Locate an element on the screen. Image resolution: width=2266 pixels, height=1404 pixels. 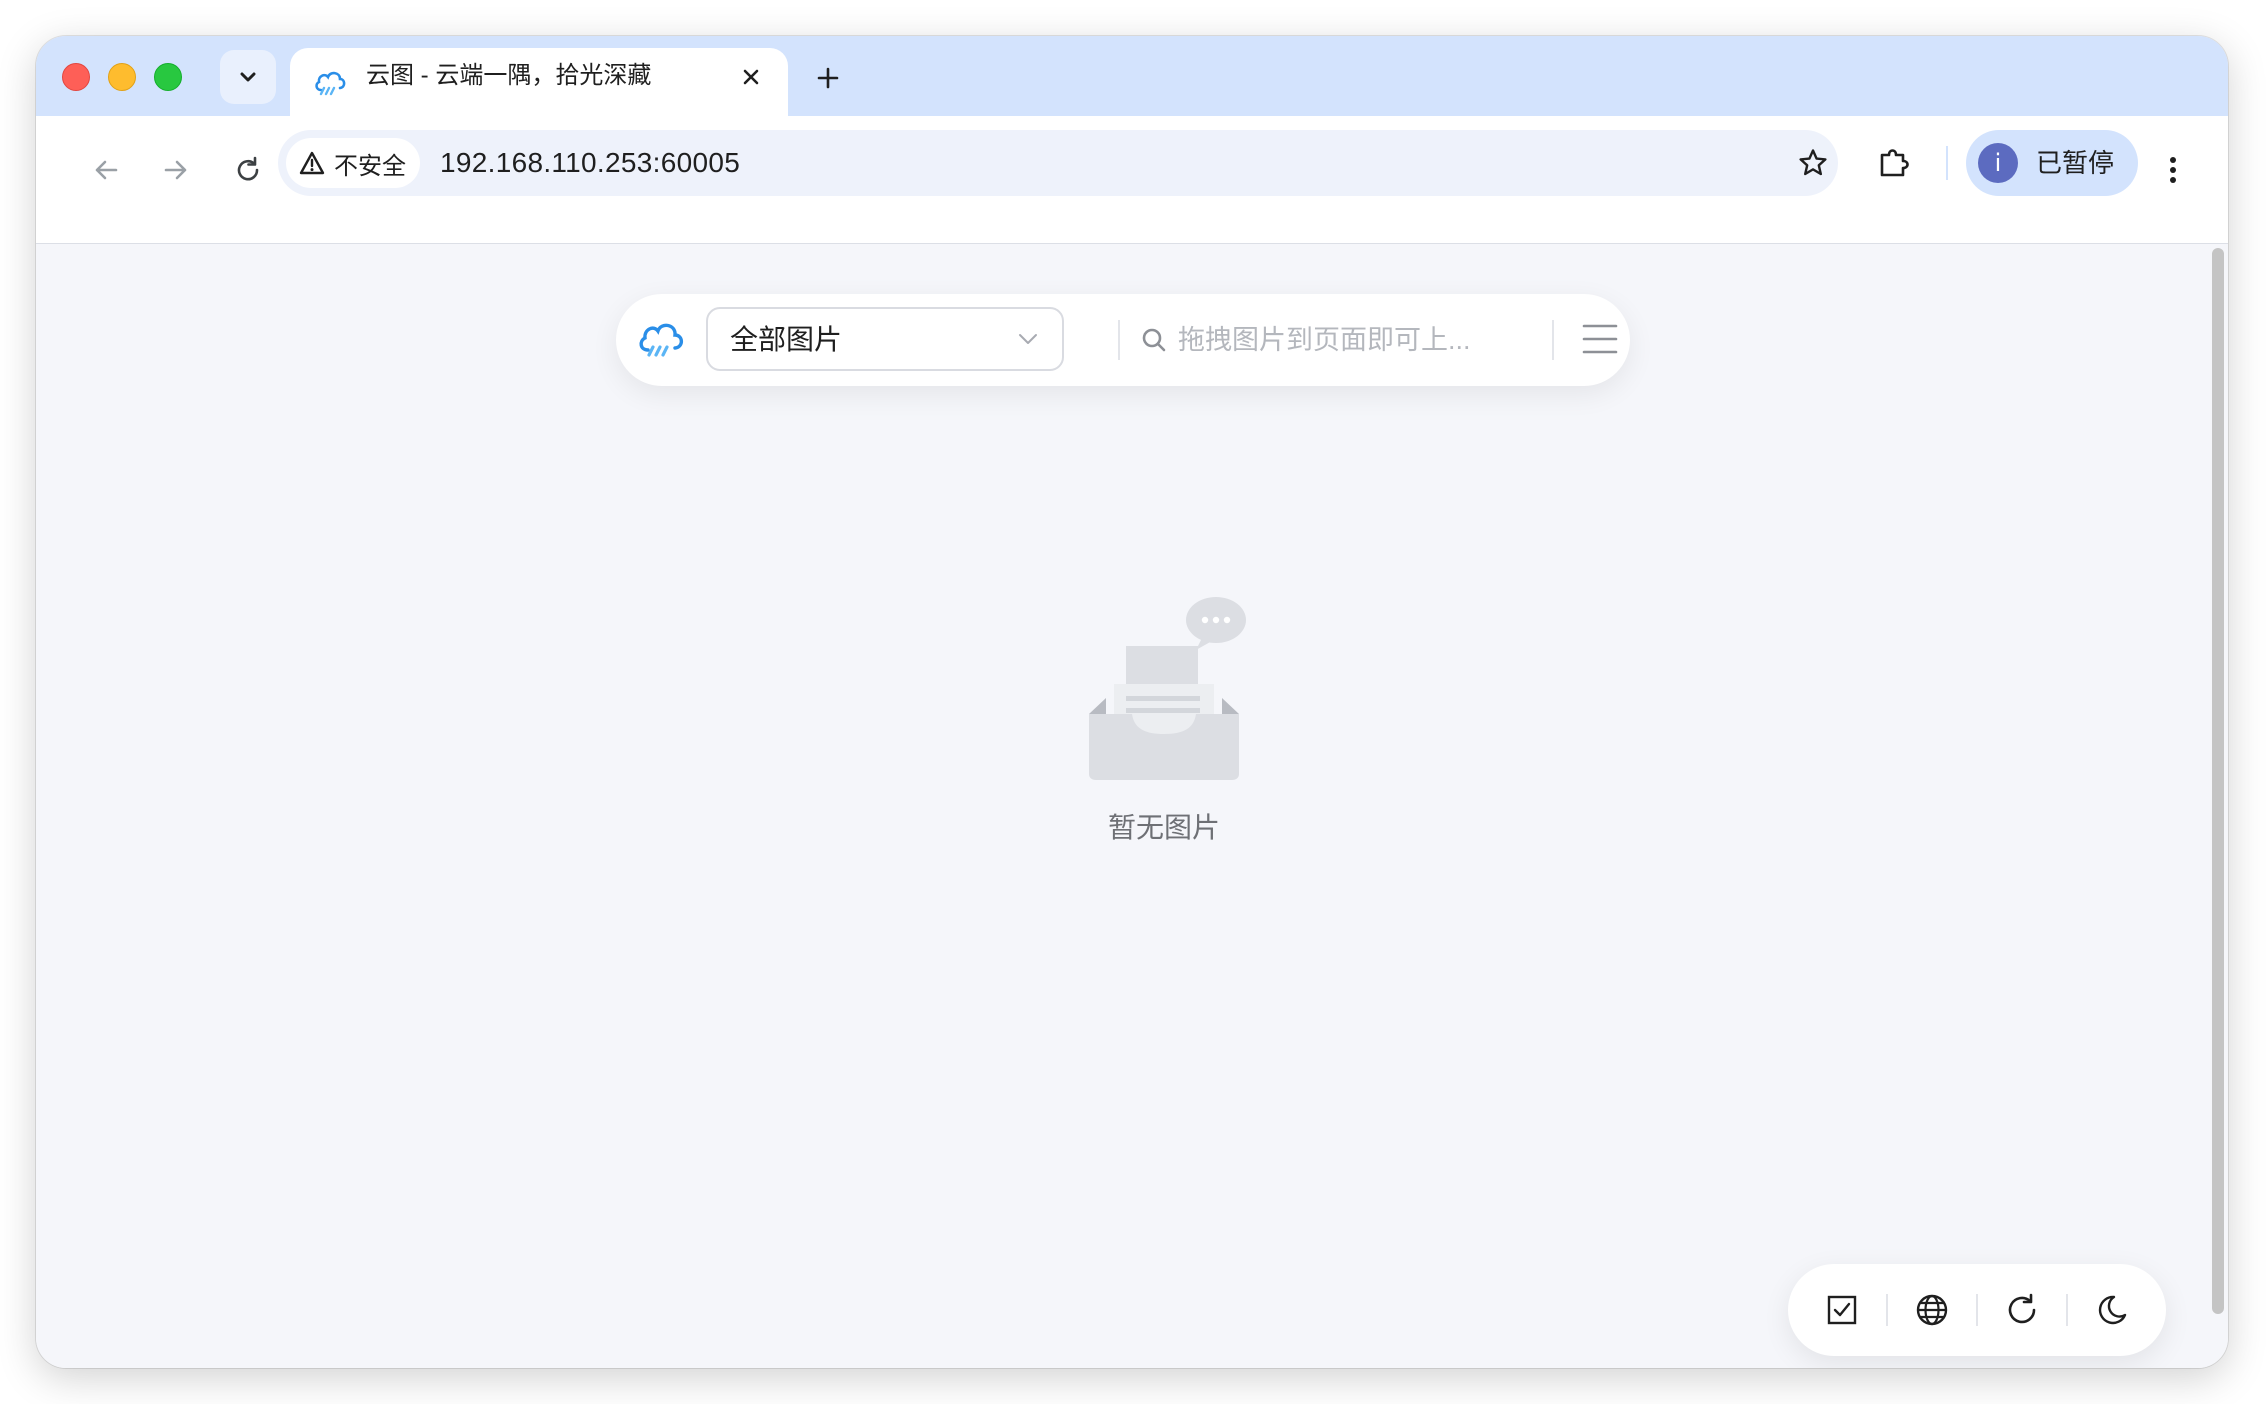
page-scrollbar is located at coordinates (2218, 781).